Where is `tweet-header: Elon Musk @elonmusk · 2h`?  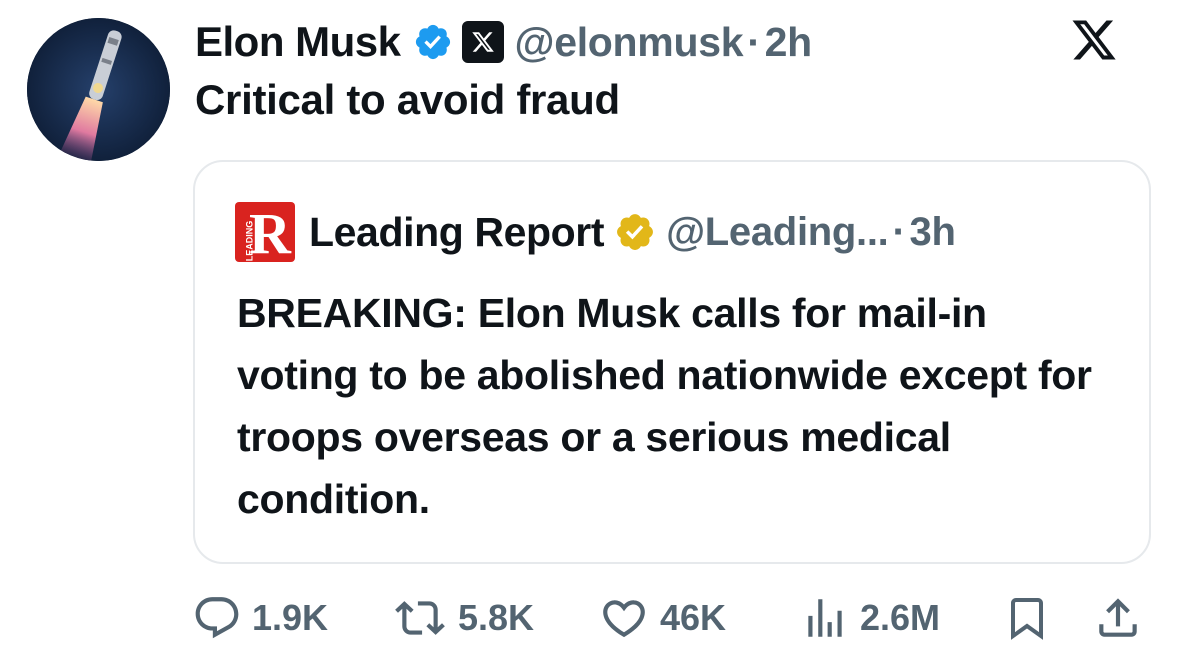 tweet-header: Elon Musk @elonmusk · 2h is located at coordinates (503, 42).